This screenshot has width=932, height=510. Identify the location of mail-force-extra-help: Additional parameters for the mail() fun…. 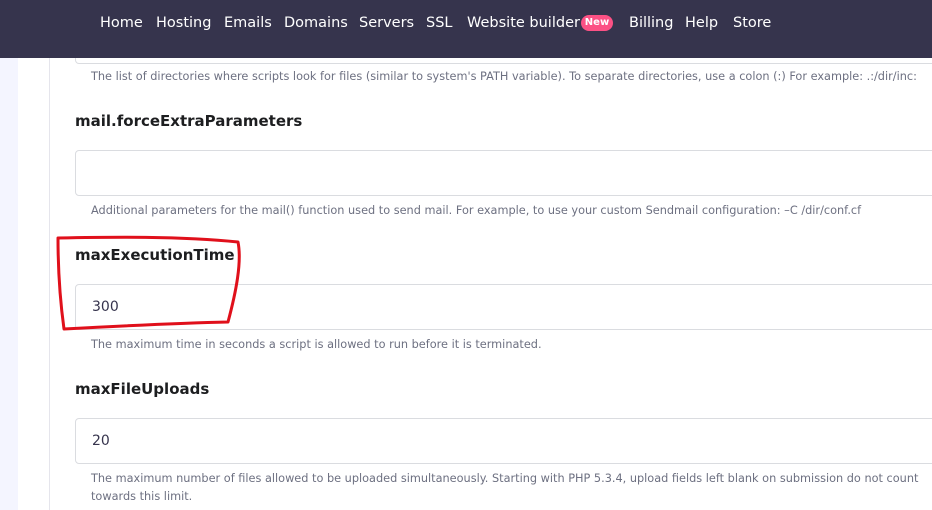
(476, 210).